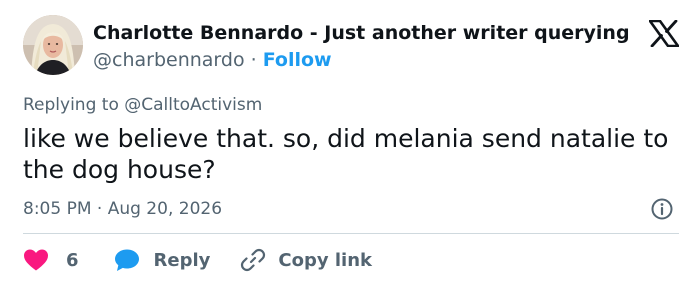  What do you see at coordinates (351, 233) in the screenshot?
I see `divider` at bounding box center [351, 233].